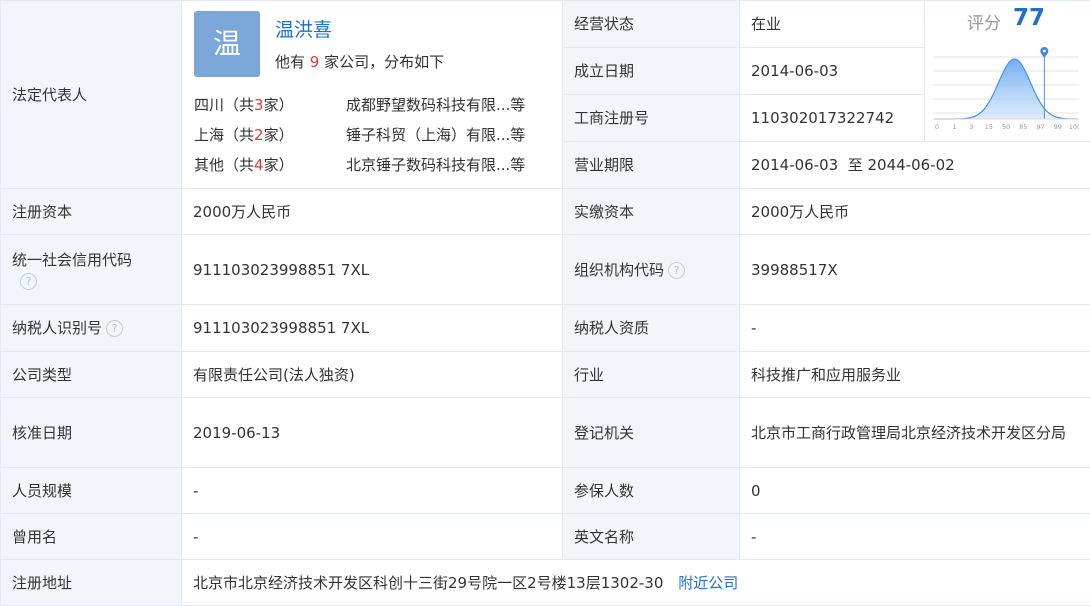  Describe the element at coordinates (303, 30) in the screenshot. I see `legal-rep-name-link: 温洪喜` at that location.